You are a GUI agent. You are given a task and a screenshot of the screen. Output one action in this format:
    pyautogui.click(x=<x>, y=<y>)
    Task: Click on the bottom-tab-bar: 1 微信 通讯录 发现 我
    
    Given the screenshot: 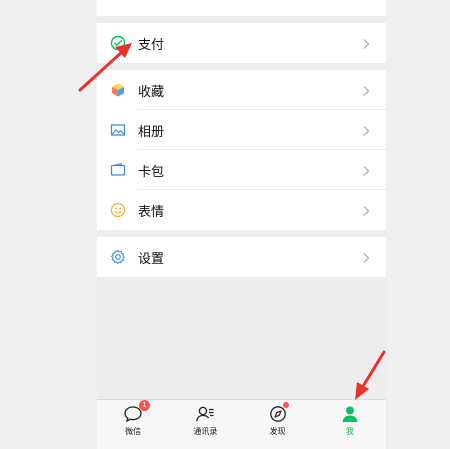 What is the action you would take?
    pyautogui.click(x=241, y=418)
    